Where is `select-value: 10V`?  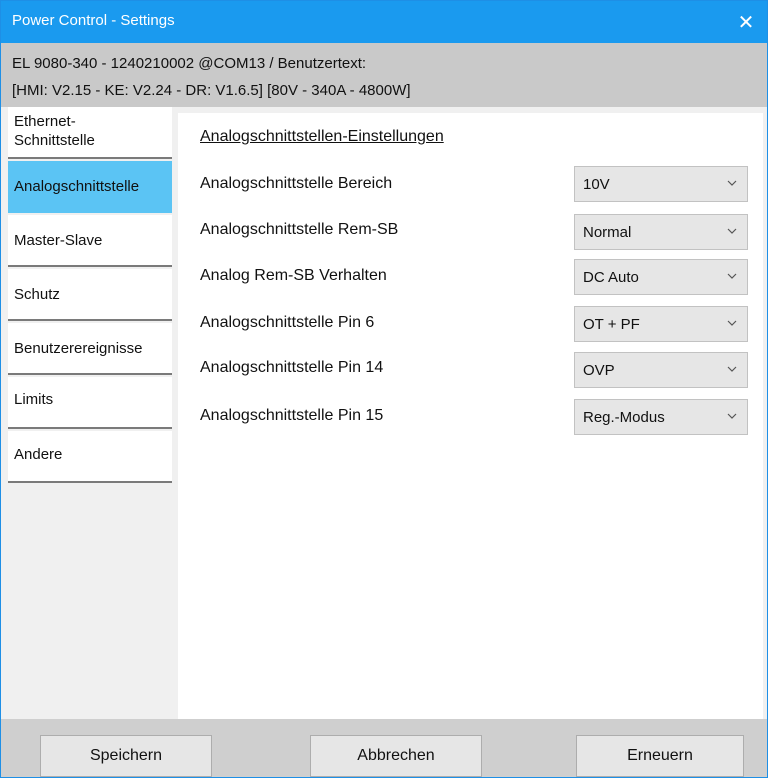
select-value: 10V is located at coordinates (596, 184).